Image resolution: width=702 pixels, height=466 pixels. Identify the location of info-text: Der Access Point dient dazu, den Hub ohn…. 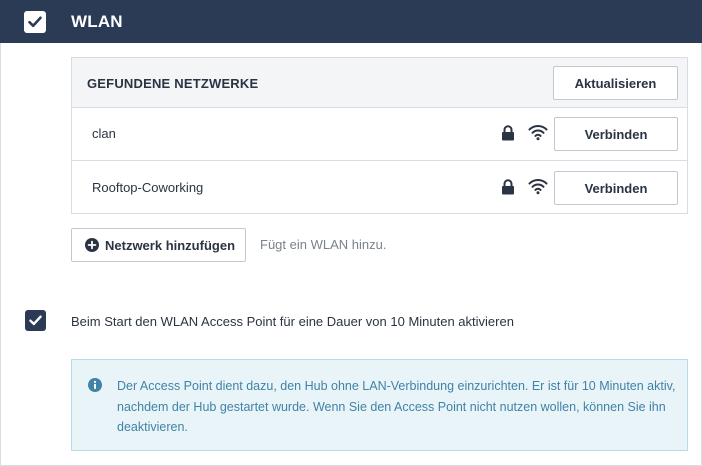
(396, 406).